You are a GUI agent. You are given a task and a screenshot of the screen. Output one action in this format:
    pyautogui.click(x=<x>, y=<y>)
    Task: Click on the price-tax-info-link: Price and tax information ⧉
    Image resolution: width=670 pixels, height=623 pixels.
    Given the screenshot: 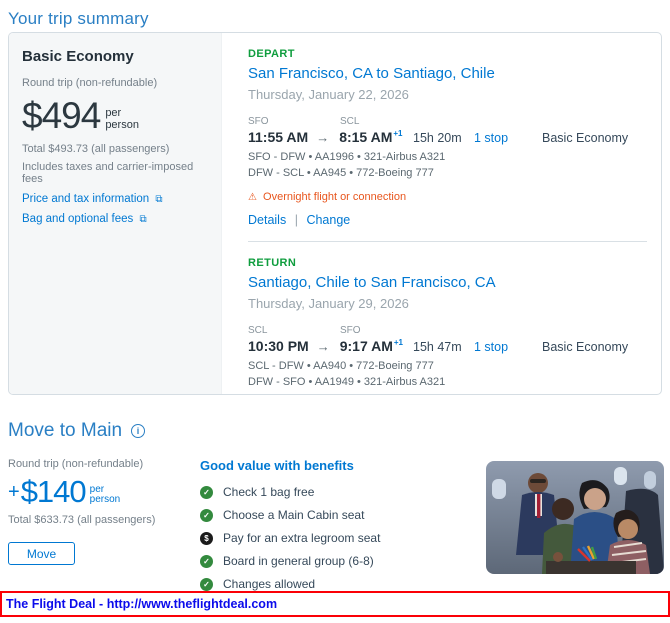 What is the action you would take?
    pyautogui.click(x=115, y=199)
    